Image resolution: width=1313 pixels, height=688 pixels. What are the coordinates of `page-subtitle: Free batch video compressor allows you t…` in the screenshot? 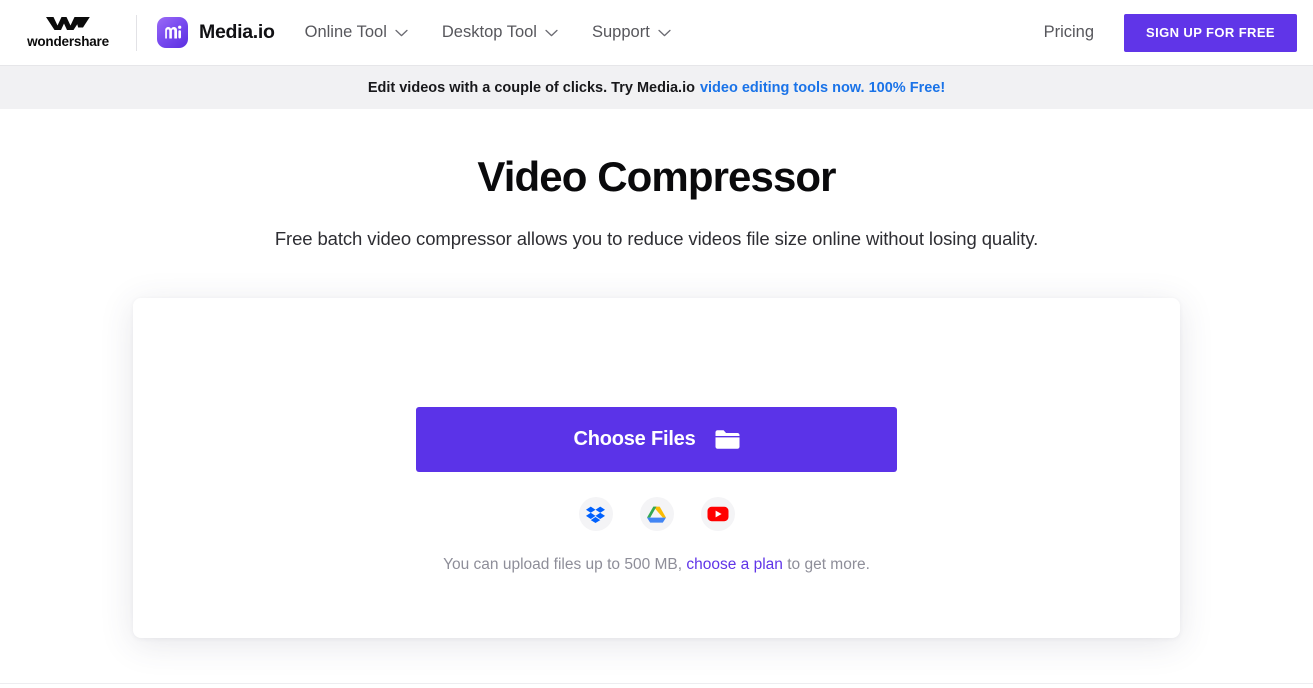 It's located at (656, 239).